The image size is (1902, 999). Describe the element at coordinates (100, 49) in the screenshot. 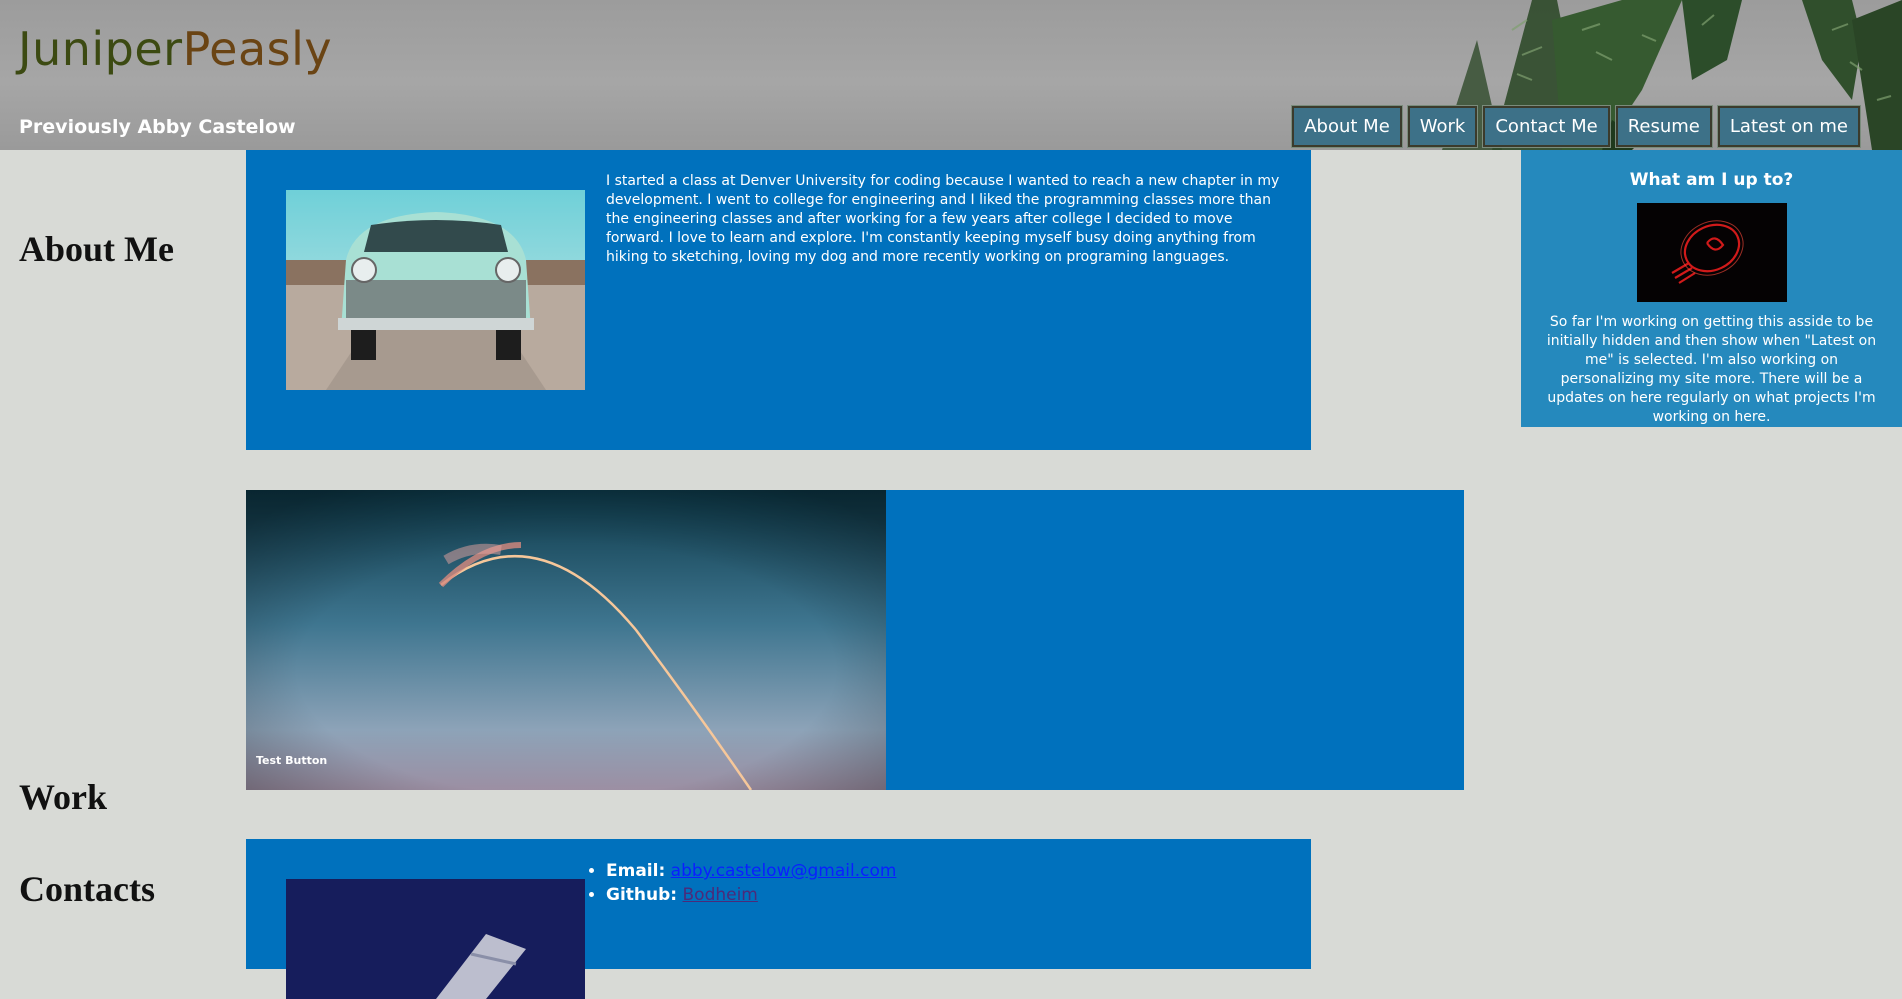

I see `logo-juniper: Juniper` at that location.